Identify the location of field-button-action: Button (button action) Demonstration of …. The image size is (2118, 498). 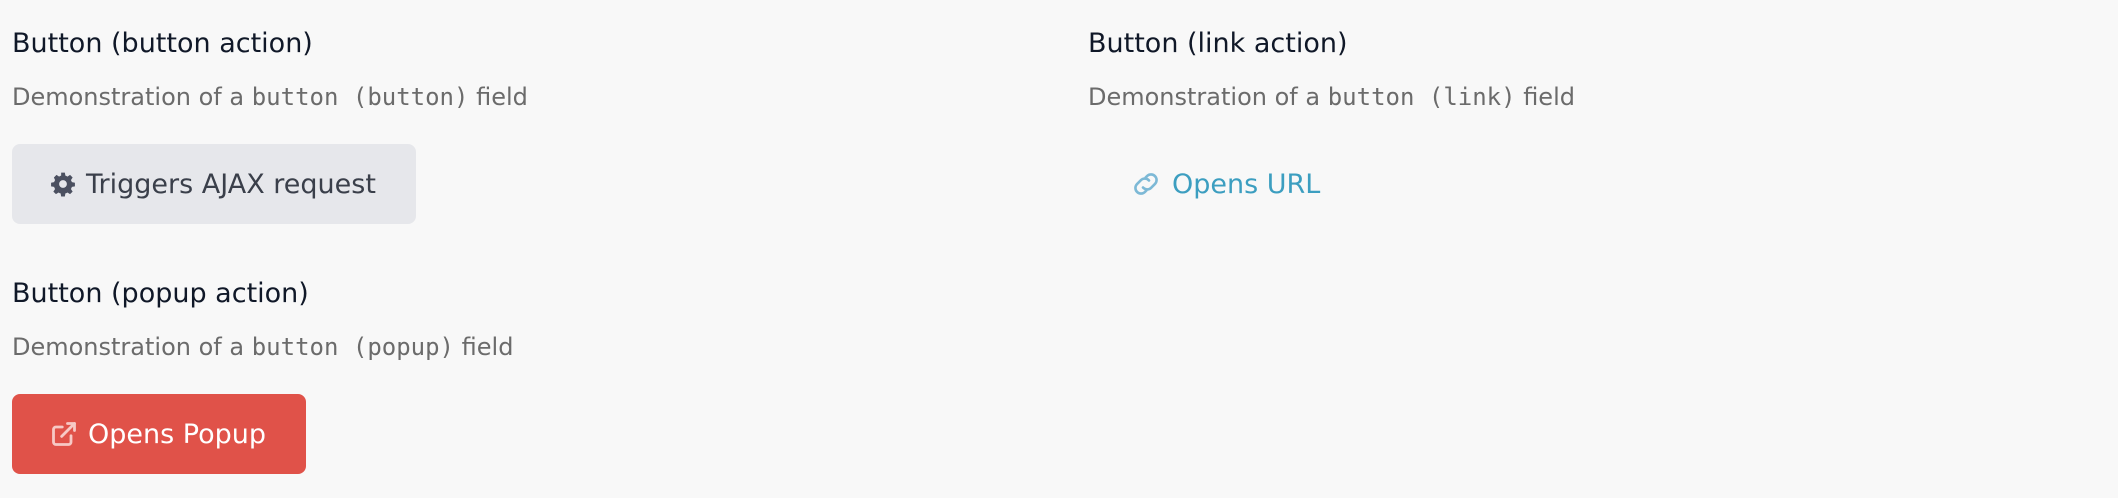
(270, 124).